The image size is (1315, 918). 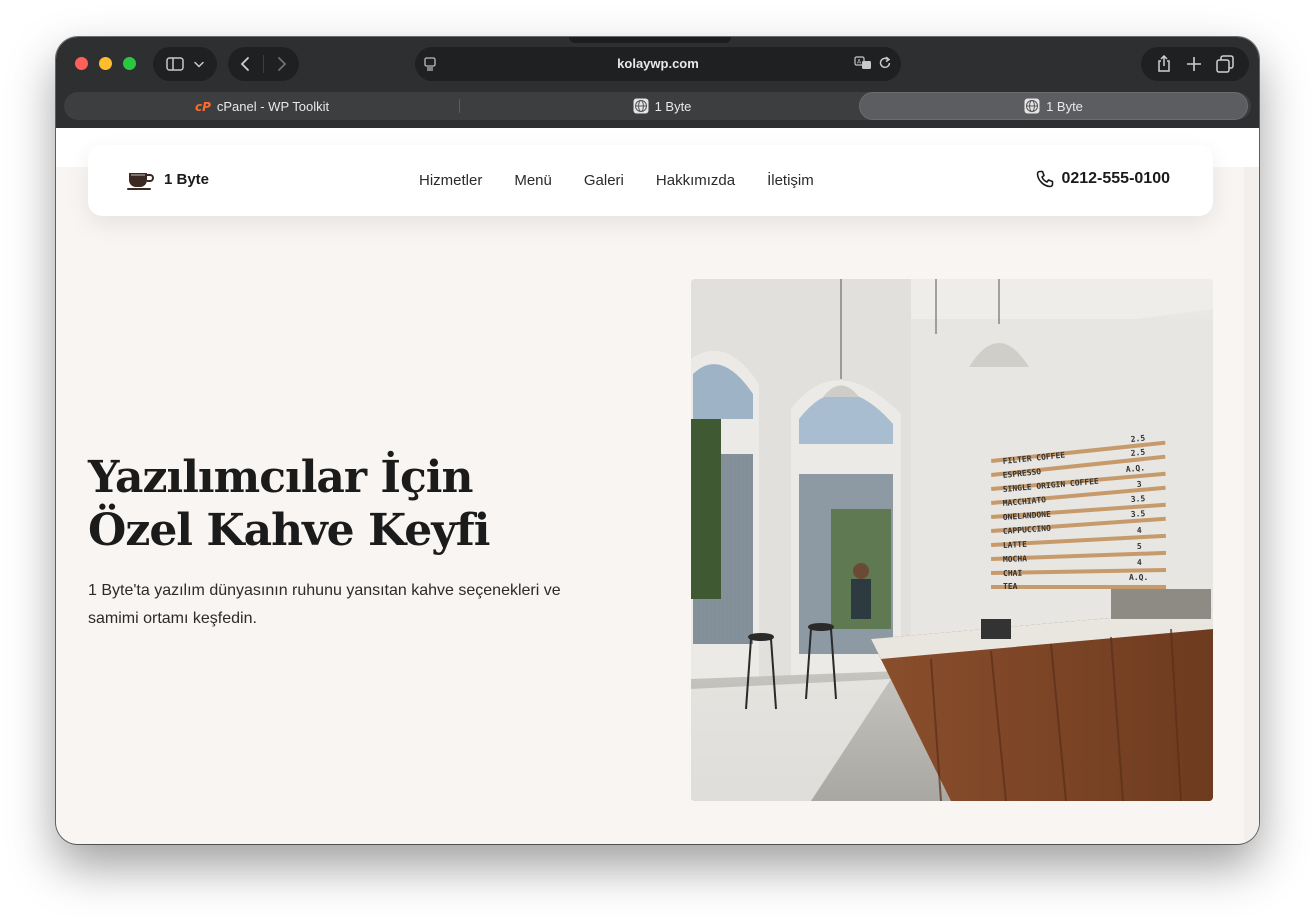 I want to click on sidebar-toggle-group, so click(x=185, y=64).